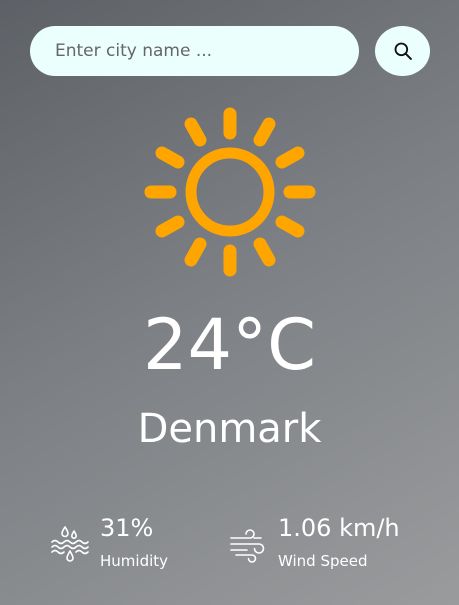 Image resolution: width=459 pixels, height=605 pixels. I want to click on wind-detail: 1.06 km/h Wind Speed, so click(328, 545).